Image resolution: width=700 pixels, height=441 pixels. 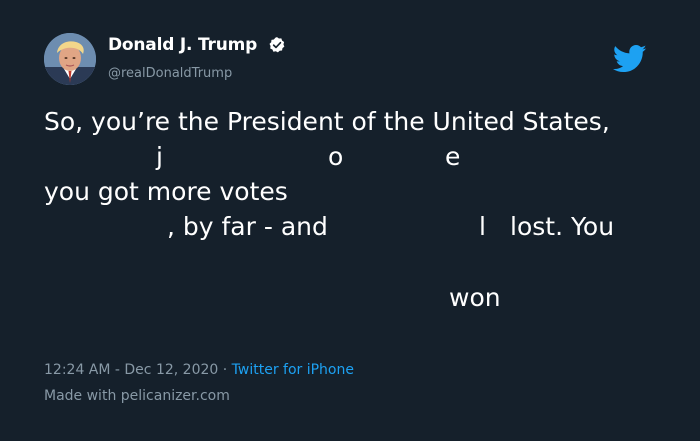 What do you see at coordinates (137, 396) in the screenshot?
I see `made-with-credit: Made with pelicanizer.com` at bounding box center [137, 396].